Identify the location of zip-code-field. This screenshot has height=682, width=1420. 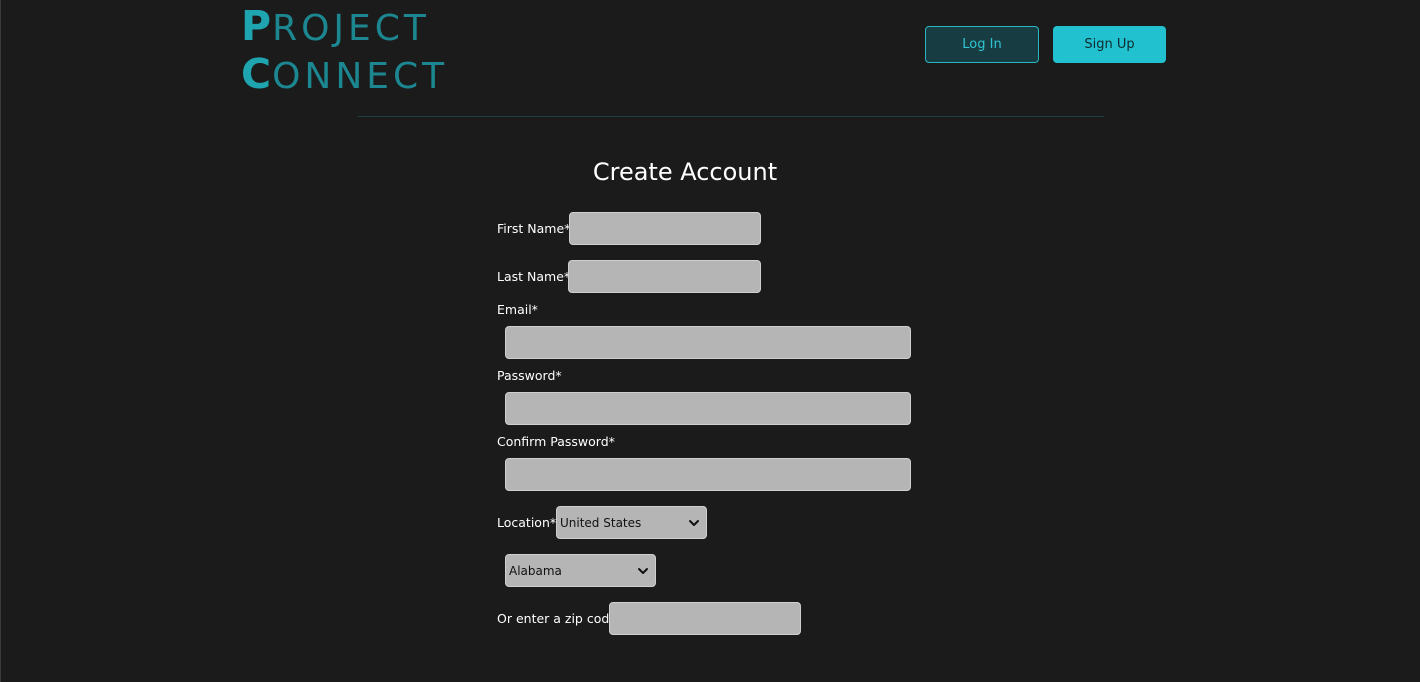
(705, 618).